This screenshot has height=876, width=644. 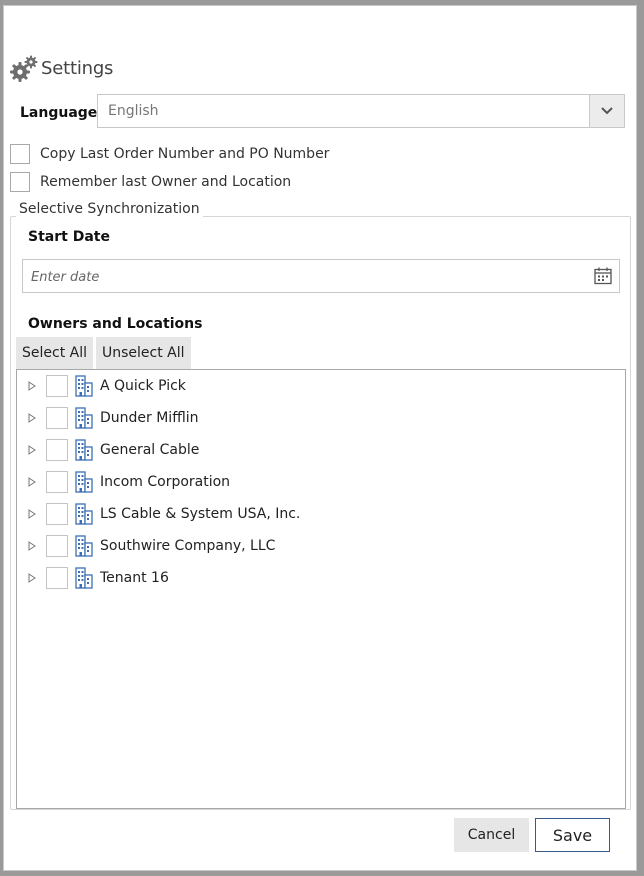 I want to click on remember-owner-option: Remember last Owner and Location, so click(x=150, y=182).